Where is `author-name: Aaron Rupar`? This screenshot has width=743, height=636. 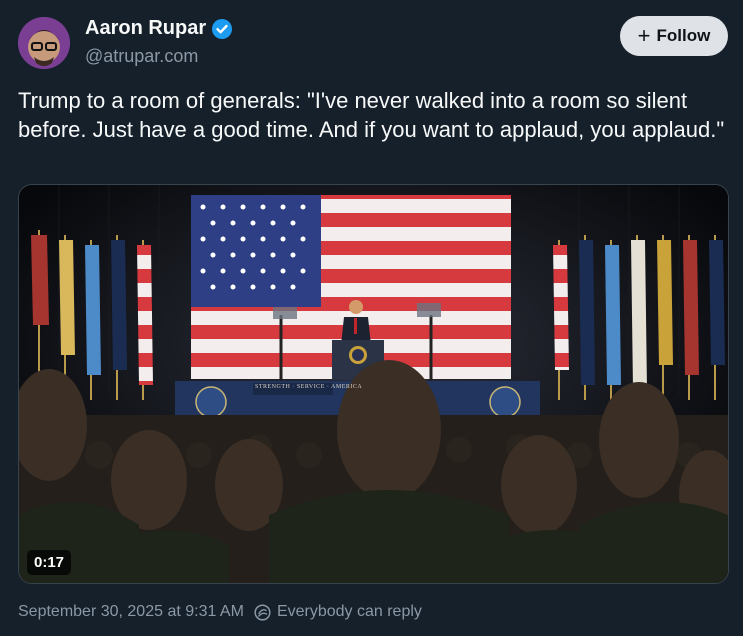 author-name: Aaron Rupar is located at coordinates (159, 28).